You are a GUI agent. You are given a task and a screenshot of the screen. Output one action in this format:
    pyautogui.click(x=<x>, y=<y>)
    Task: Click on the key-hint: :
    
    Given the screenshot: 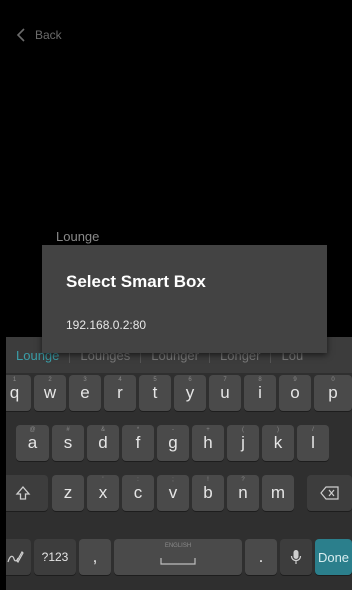 What is the action you would take?
    pyautogui.click(x=138, y=480)
    